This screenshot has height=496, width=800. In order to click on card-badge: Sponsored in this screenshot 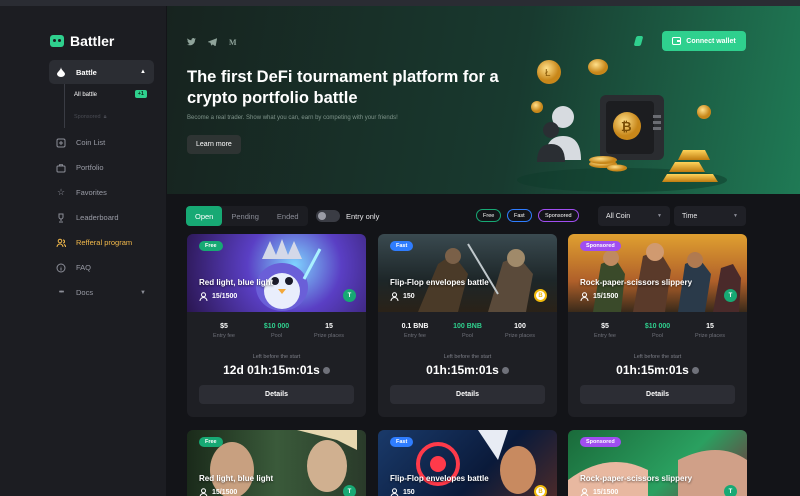, I will do `click(600, 246)`.